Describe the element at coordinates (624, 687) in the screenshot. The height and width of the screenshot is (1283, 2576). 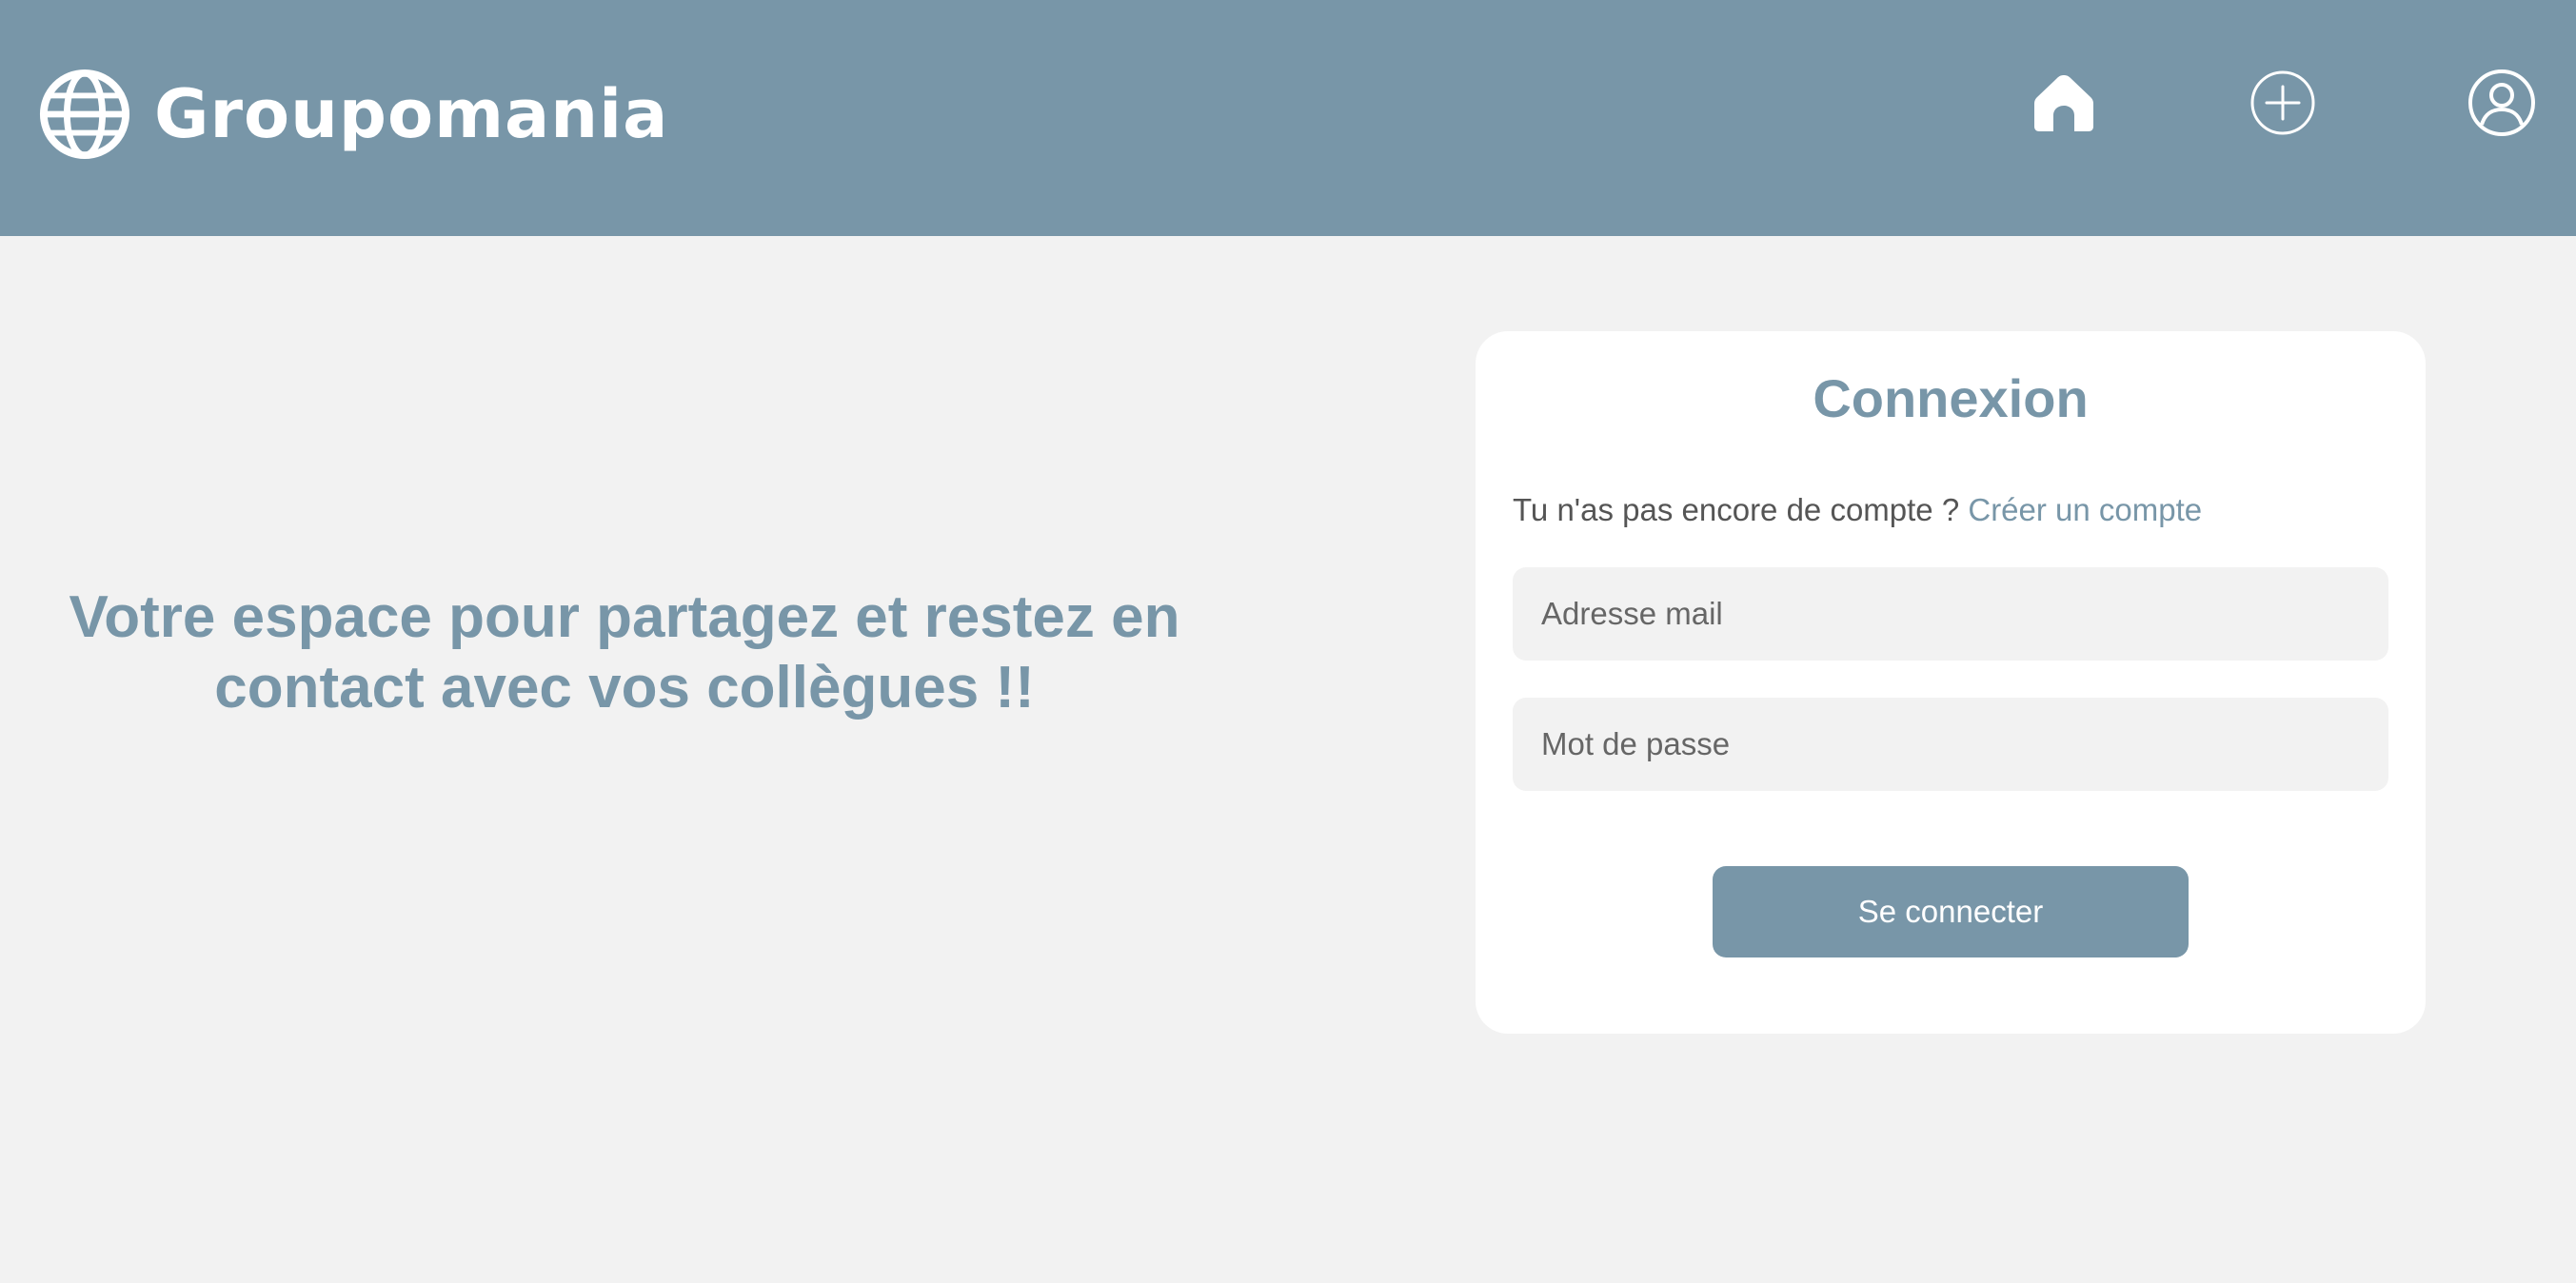
I see `hero-tagline-line2: contact avec vos collègues !!` at that location.